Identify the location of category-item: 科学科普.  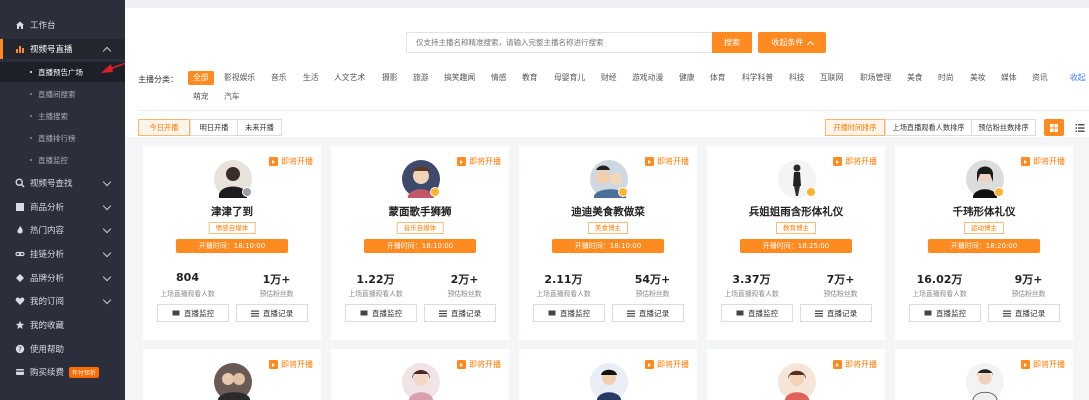
(757, 78).